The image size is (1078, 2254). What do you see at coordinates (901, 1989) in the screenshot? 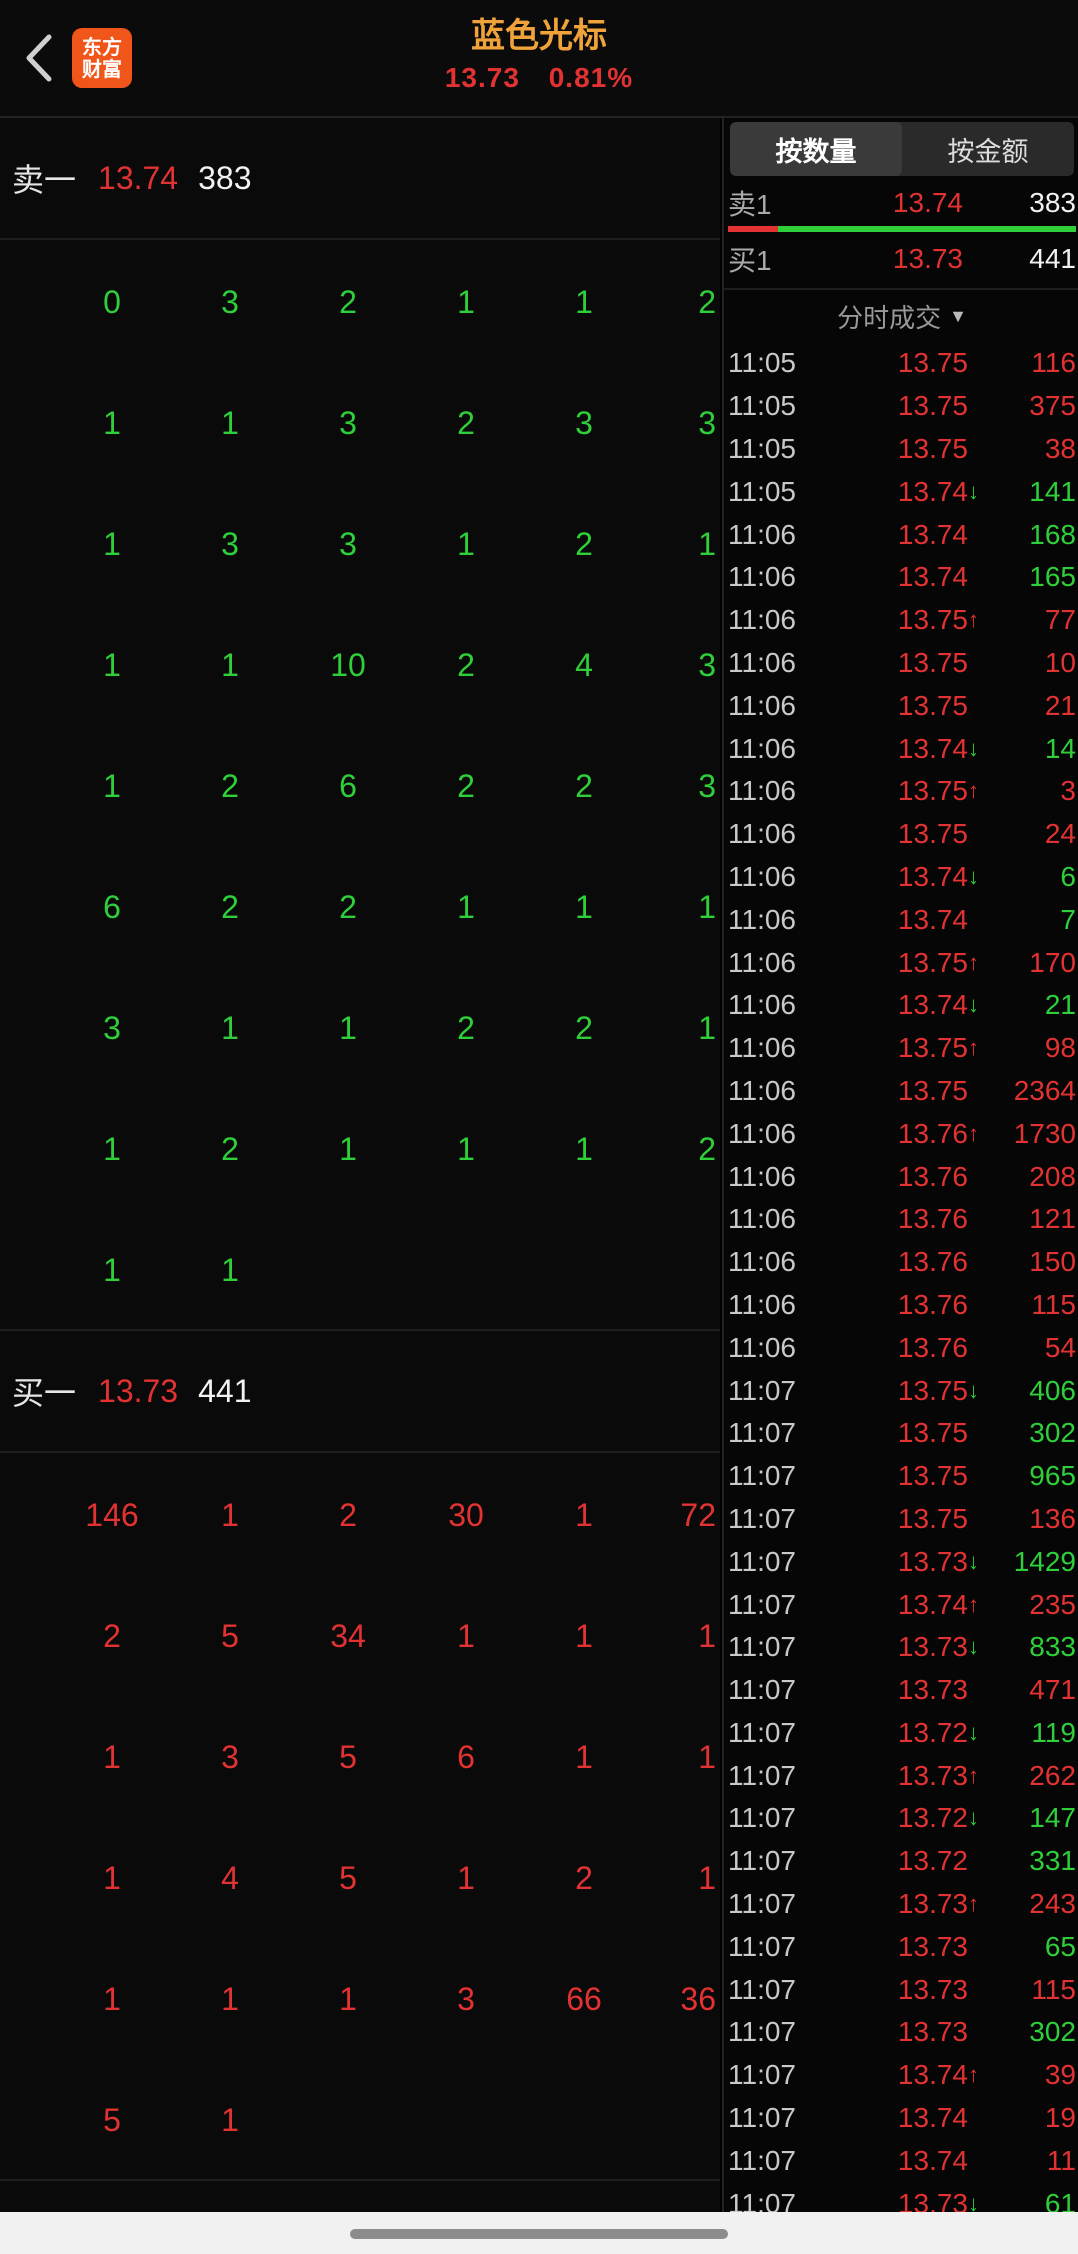
I see `tick-row: 11:07 13.73 115` at bounding box center [901, 1989].